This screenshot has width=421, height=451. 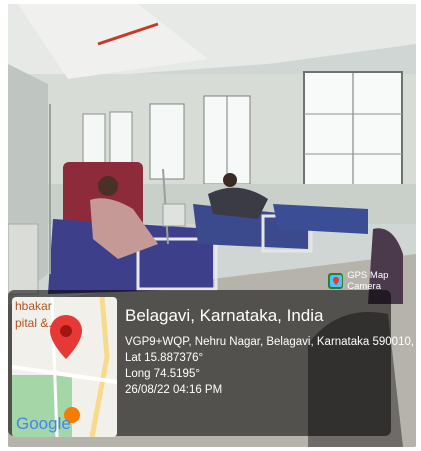 I want to click on map-label-2: pital &.., so click(x=35, y=323).